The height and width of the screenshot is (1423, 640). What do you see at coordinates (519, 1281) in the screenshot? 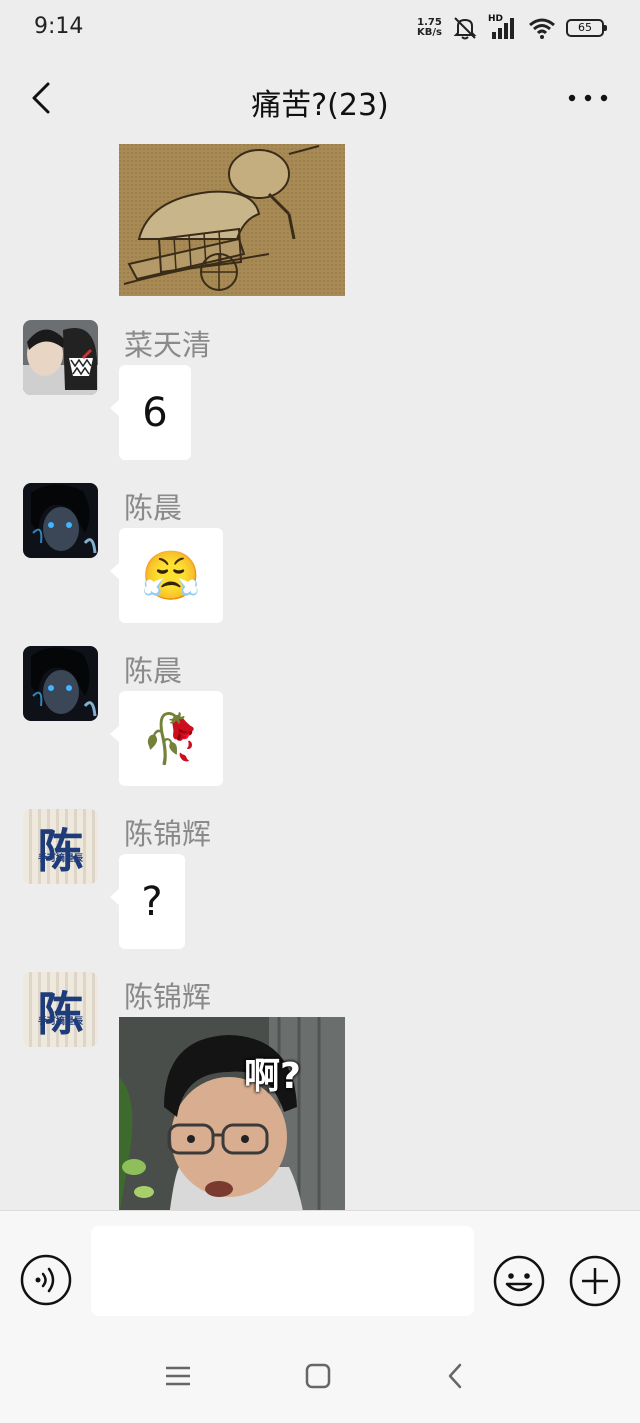
I see `emoji-button` at bounding box center [519, 1281].